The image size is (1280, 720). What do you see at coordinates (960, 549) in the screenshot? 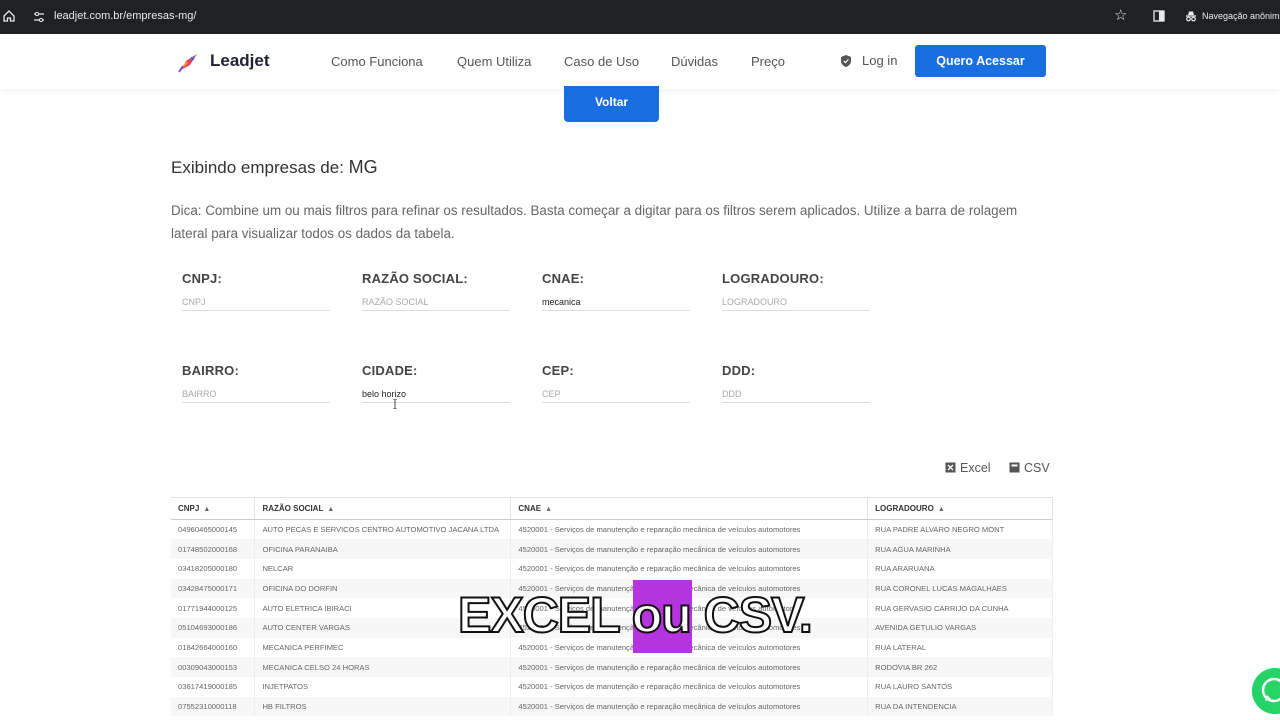
I see `cell-logradouro: RUA AGUA MARINHA` at bounding box center [960, 549].